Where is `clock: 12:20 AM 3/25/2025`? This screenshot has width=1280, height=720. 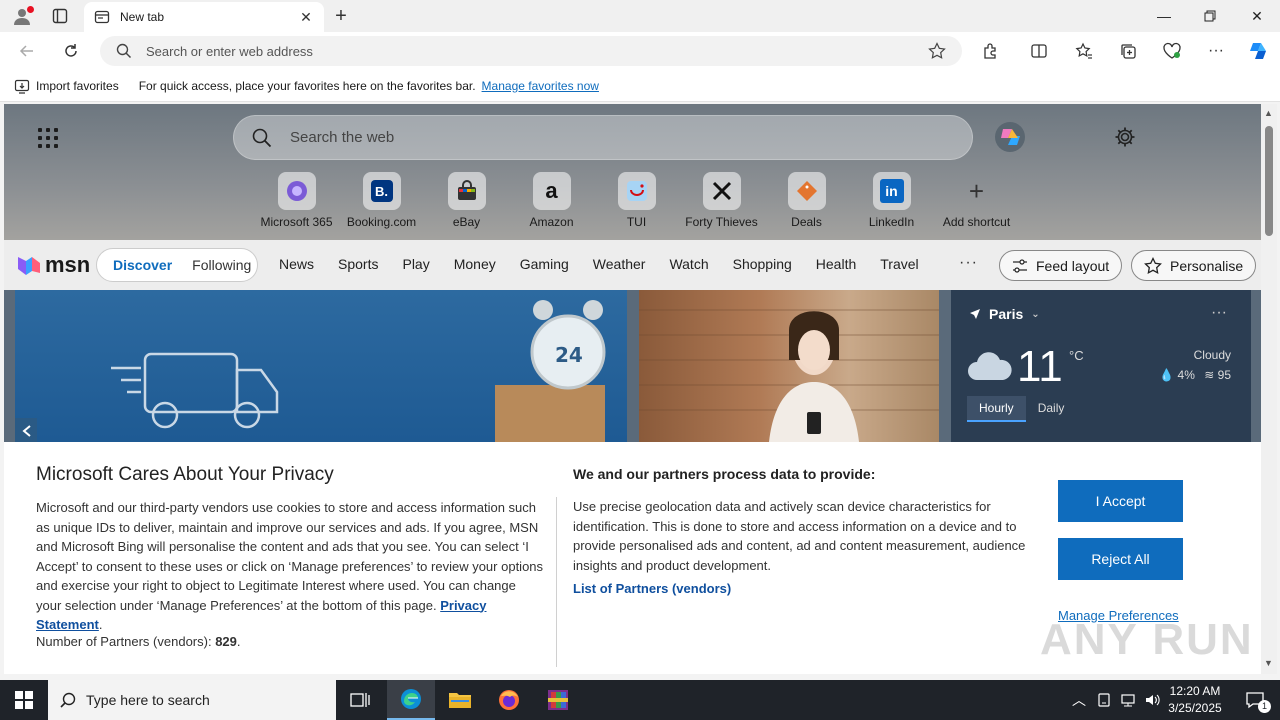
clock: 12:20 AM 3/25/2025 is located at coordinates (1195, 700).